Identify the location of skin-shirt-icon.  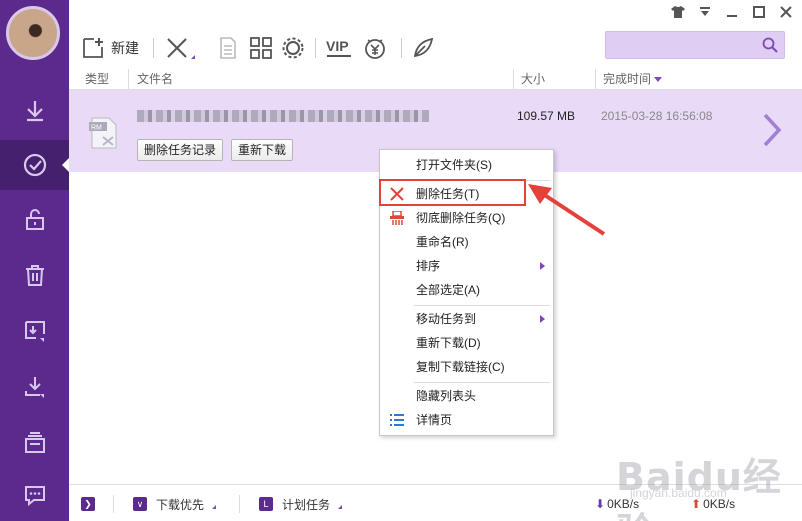
(678, 12).